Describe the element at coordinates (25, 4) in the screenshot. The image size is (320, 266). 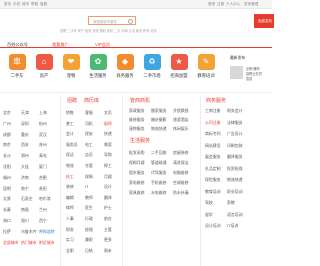
I see `topbar-link-city: 城市` at that location.